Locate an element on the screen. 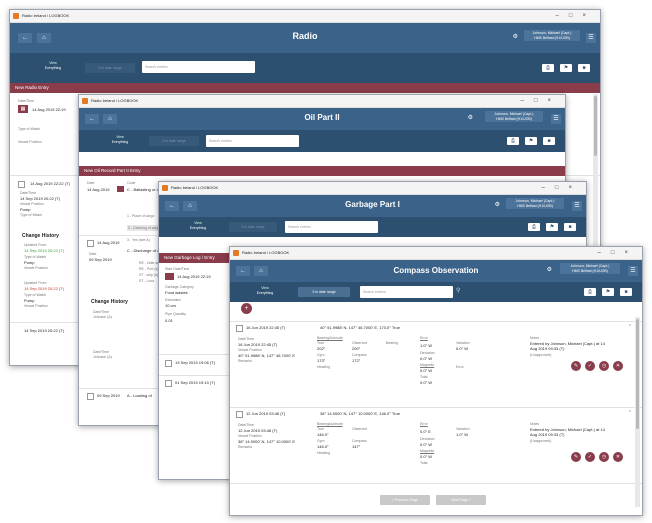 Image resolution: width=652 pixels, height=523 pixels. compass-titlebar: Radio Ireland / LOGBOOK –□× is located at coordinates (436, 253).